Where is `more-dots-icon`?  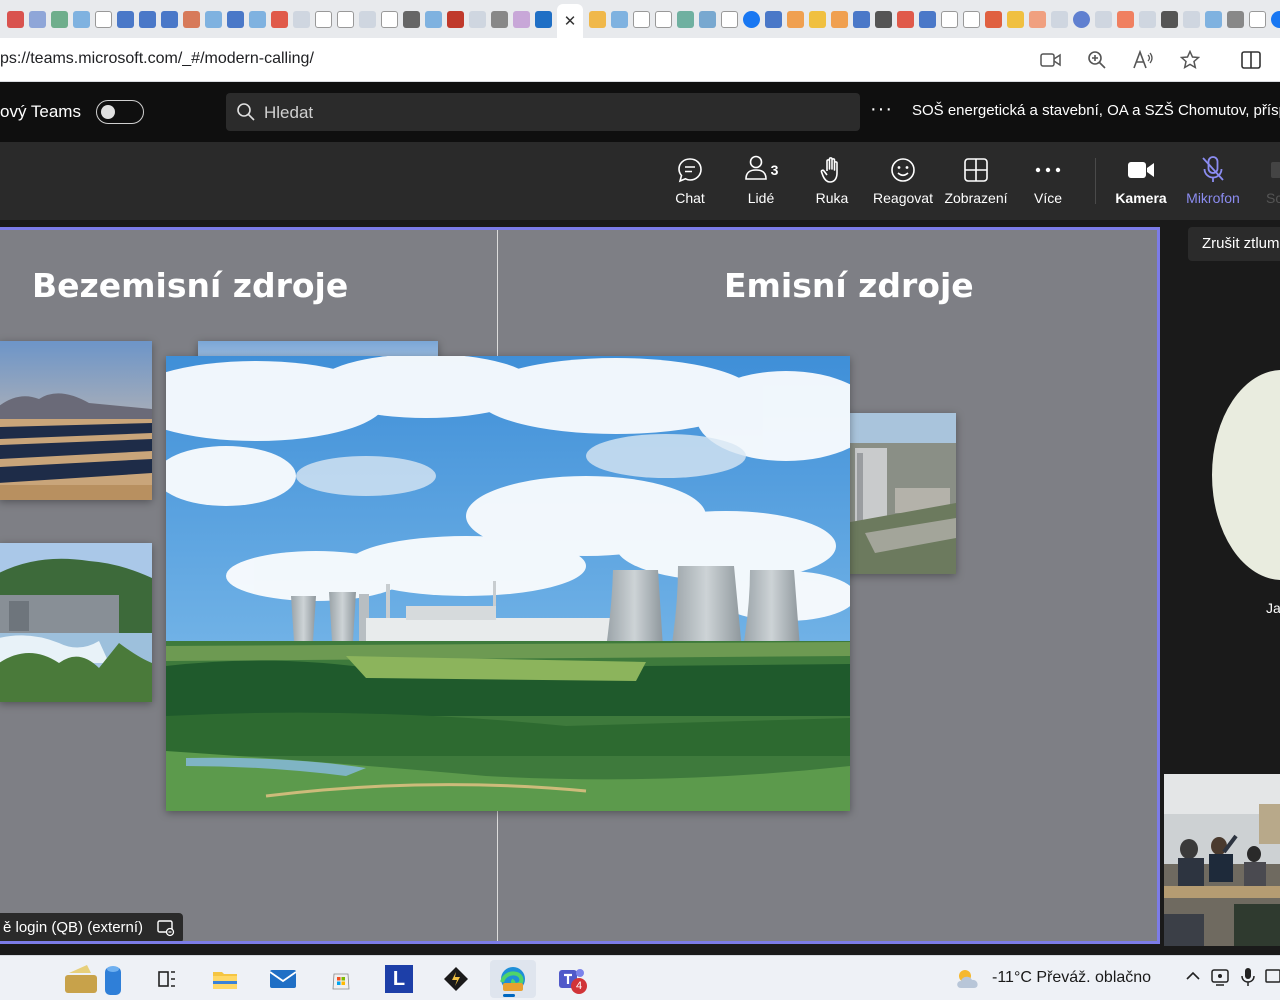
more-dots-icon is located at coordinates (1048, 170).